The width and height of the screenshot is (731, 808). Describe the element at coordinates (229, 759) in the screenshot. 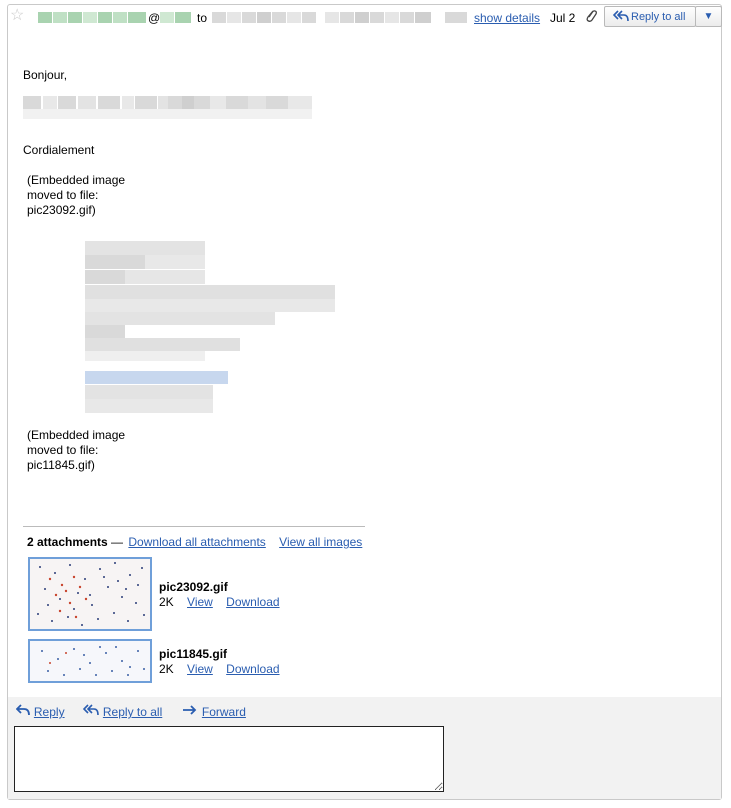

I see `quick-reply-textarea` at that location.